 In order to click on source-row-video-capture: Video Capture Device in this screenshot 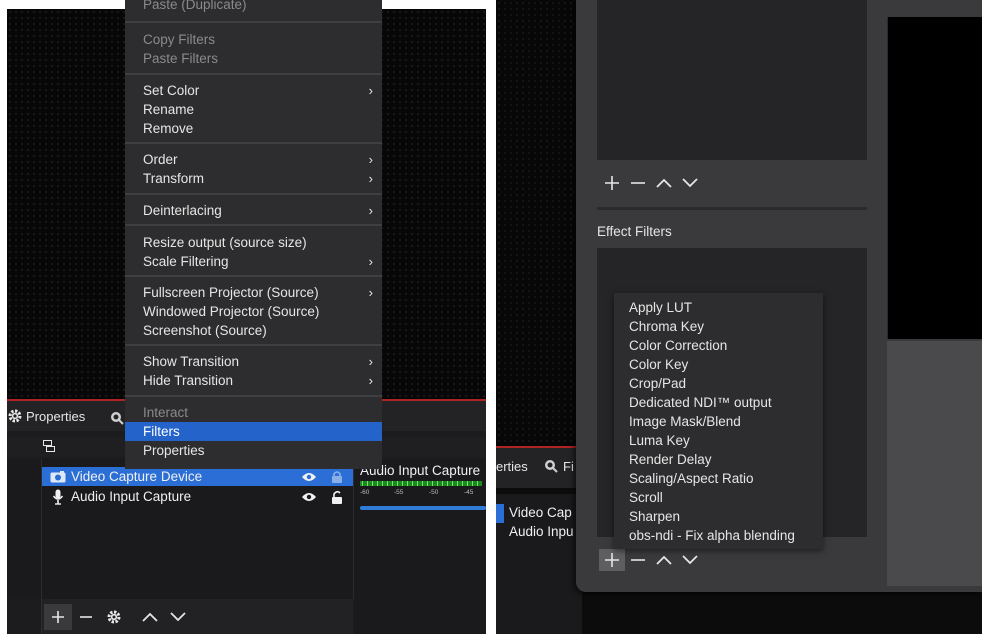, I will do `click(197, 476)`.